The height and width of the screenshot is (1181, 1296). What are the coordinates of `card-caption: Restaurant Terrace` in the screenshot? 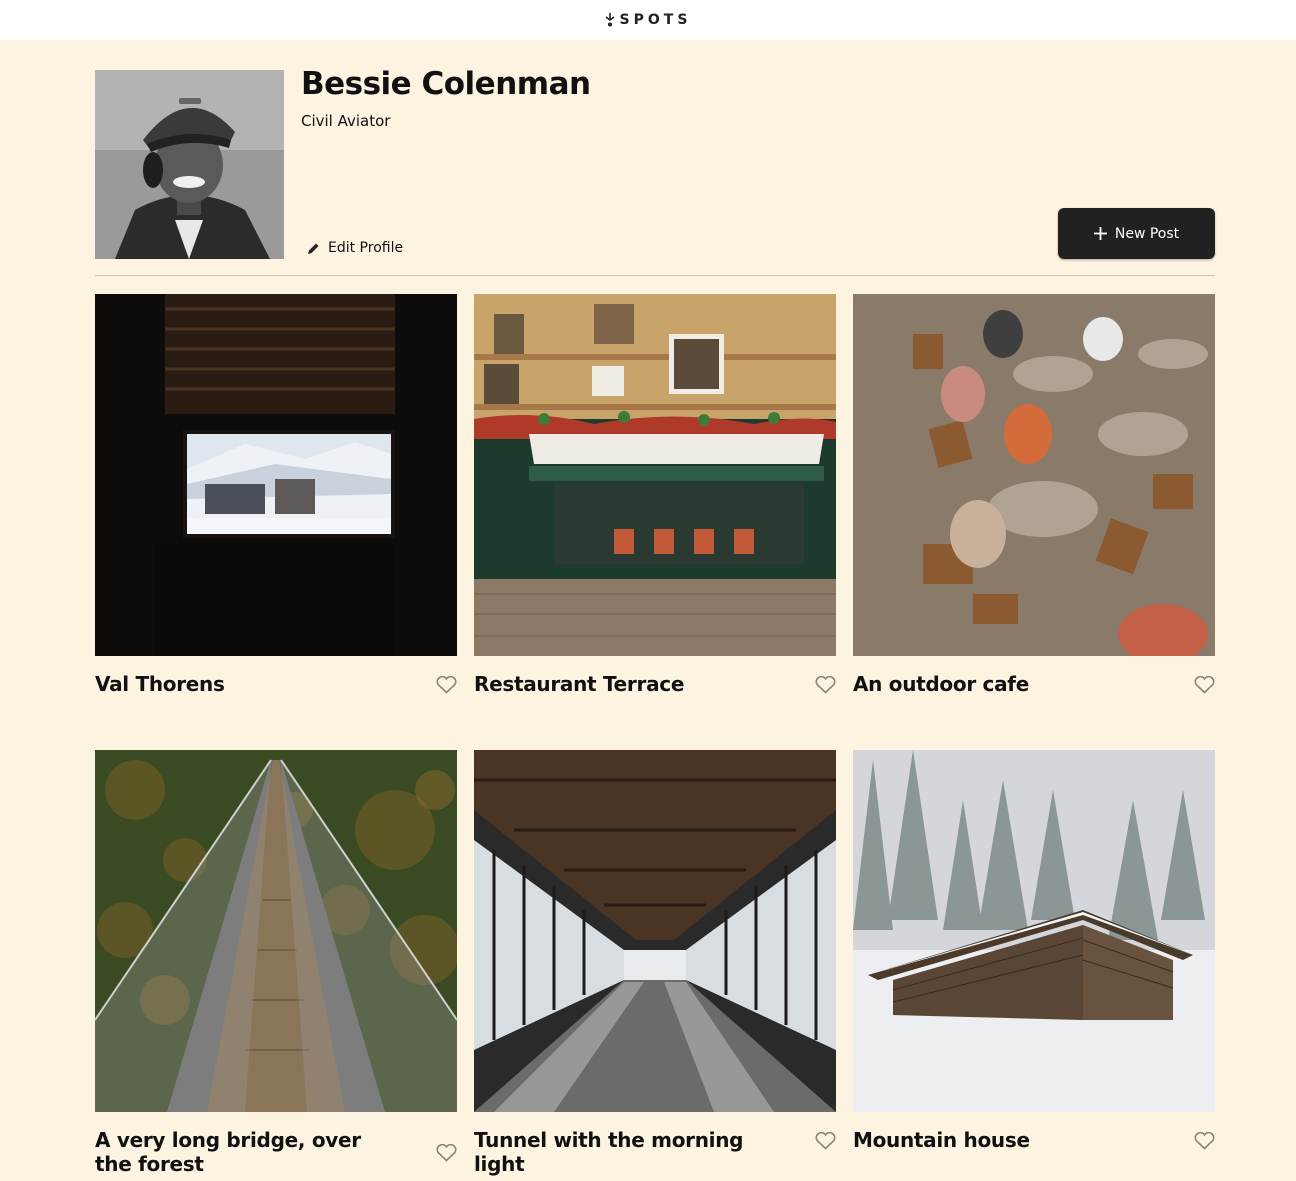 It's located at (655, 684).